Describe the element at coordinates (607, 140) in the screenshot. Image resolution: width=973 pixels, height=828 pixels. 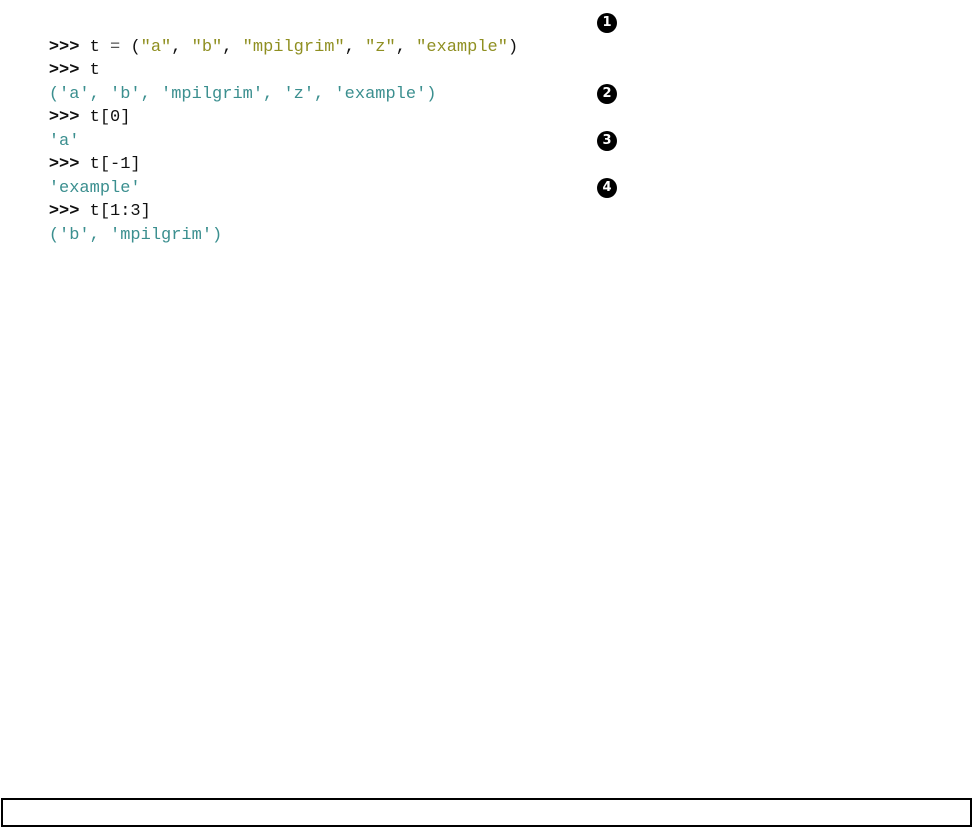
I see `callout-marker-3: 3` at that location.